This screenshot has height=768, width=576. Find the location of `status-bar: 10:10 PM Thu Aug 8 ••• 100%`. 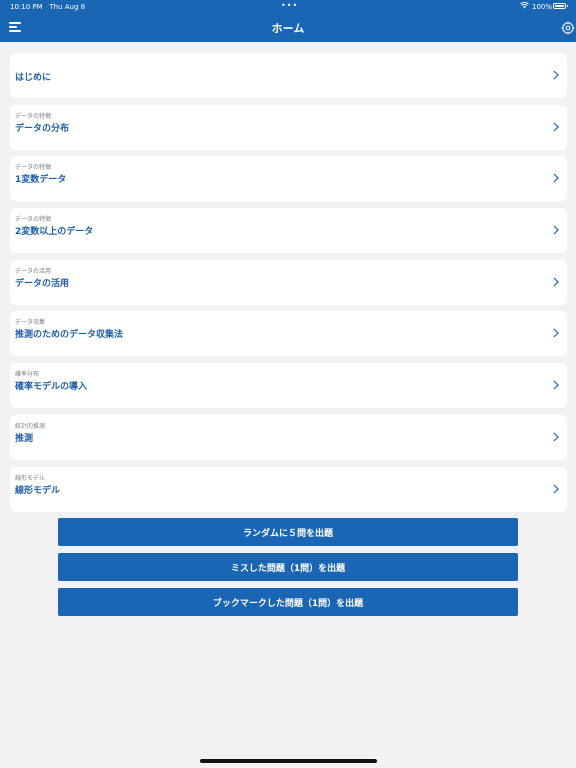

status-bar: 10:10 PM Thu Aug 8 ••• 100% is located at coordinates (288, 7).